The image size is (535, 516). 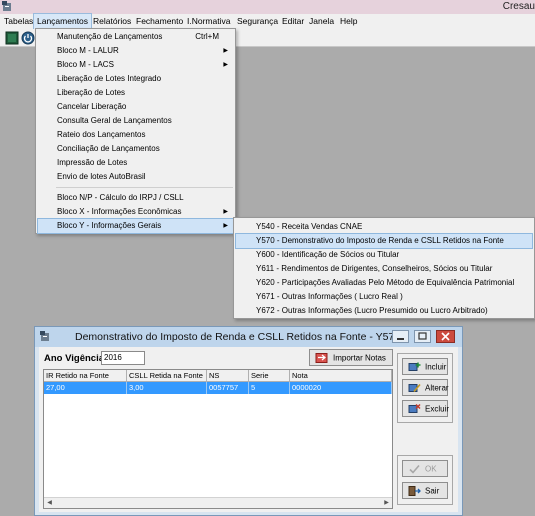 I want to click on sair-label: Sair, so click(x=432, y=490).